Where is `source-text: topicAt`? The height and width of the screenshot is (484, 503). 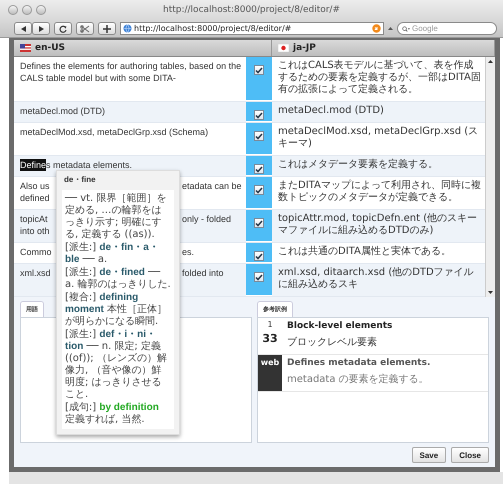 source-text: topicAt is located at coordinates (34, 219).